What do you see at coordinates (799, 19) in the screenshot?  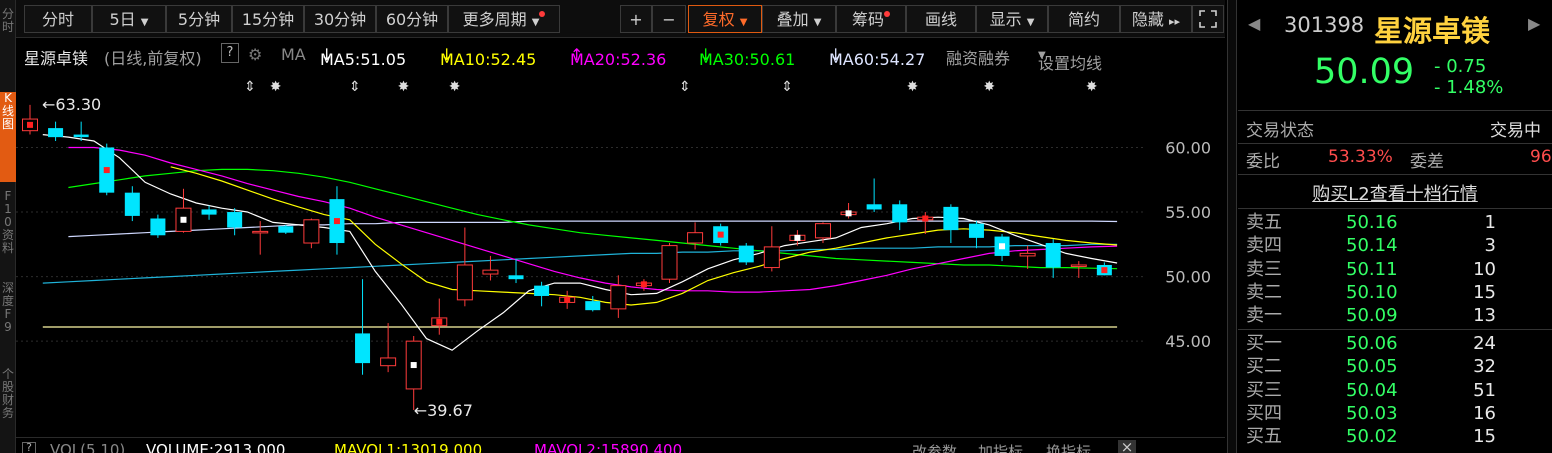 I see `overlay-button: 叠加 ▼` at bounding box center [799, 19].